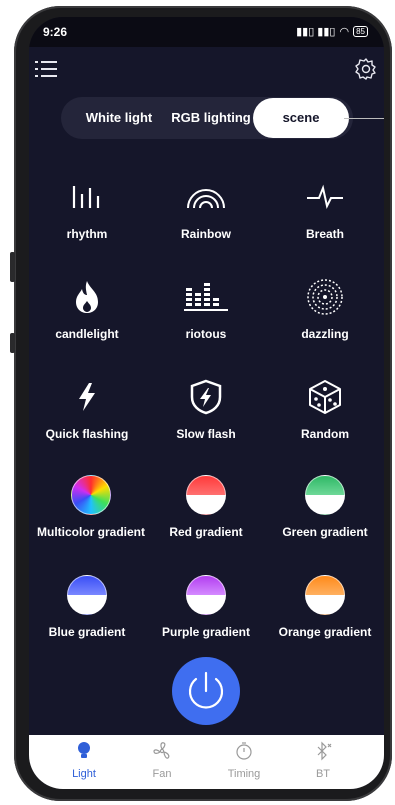 This screenshot has height=805, width=395. I want to click on nav-label: Fan, so click(162, 774).